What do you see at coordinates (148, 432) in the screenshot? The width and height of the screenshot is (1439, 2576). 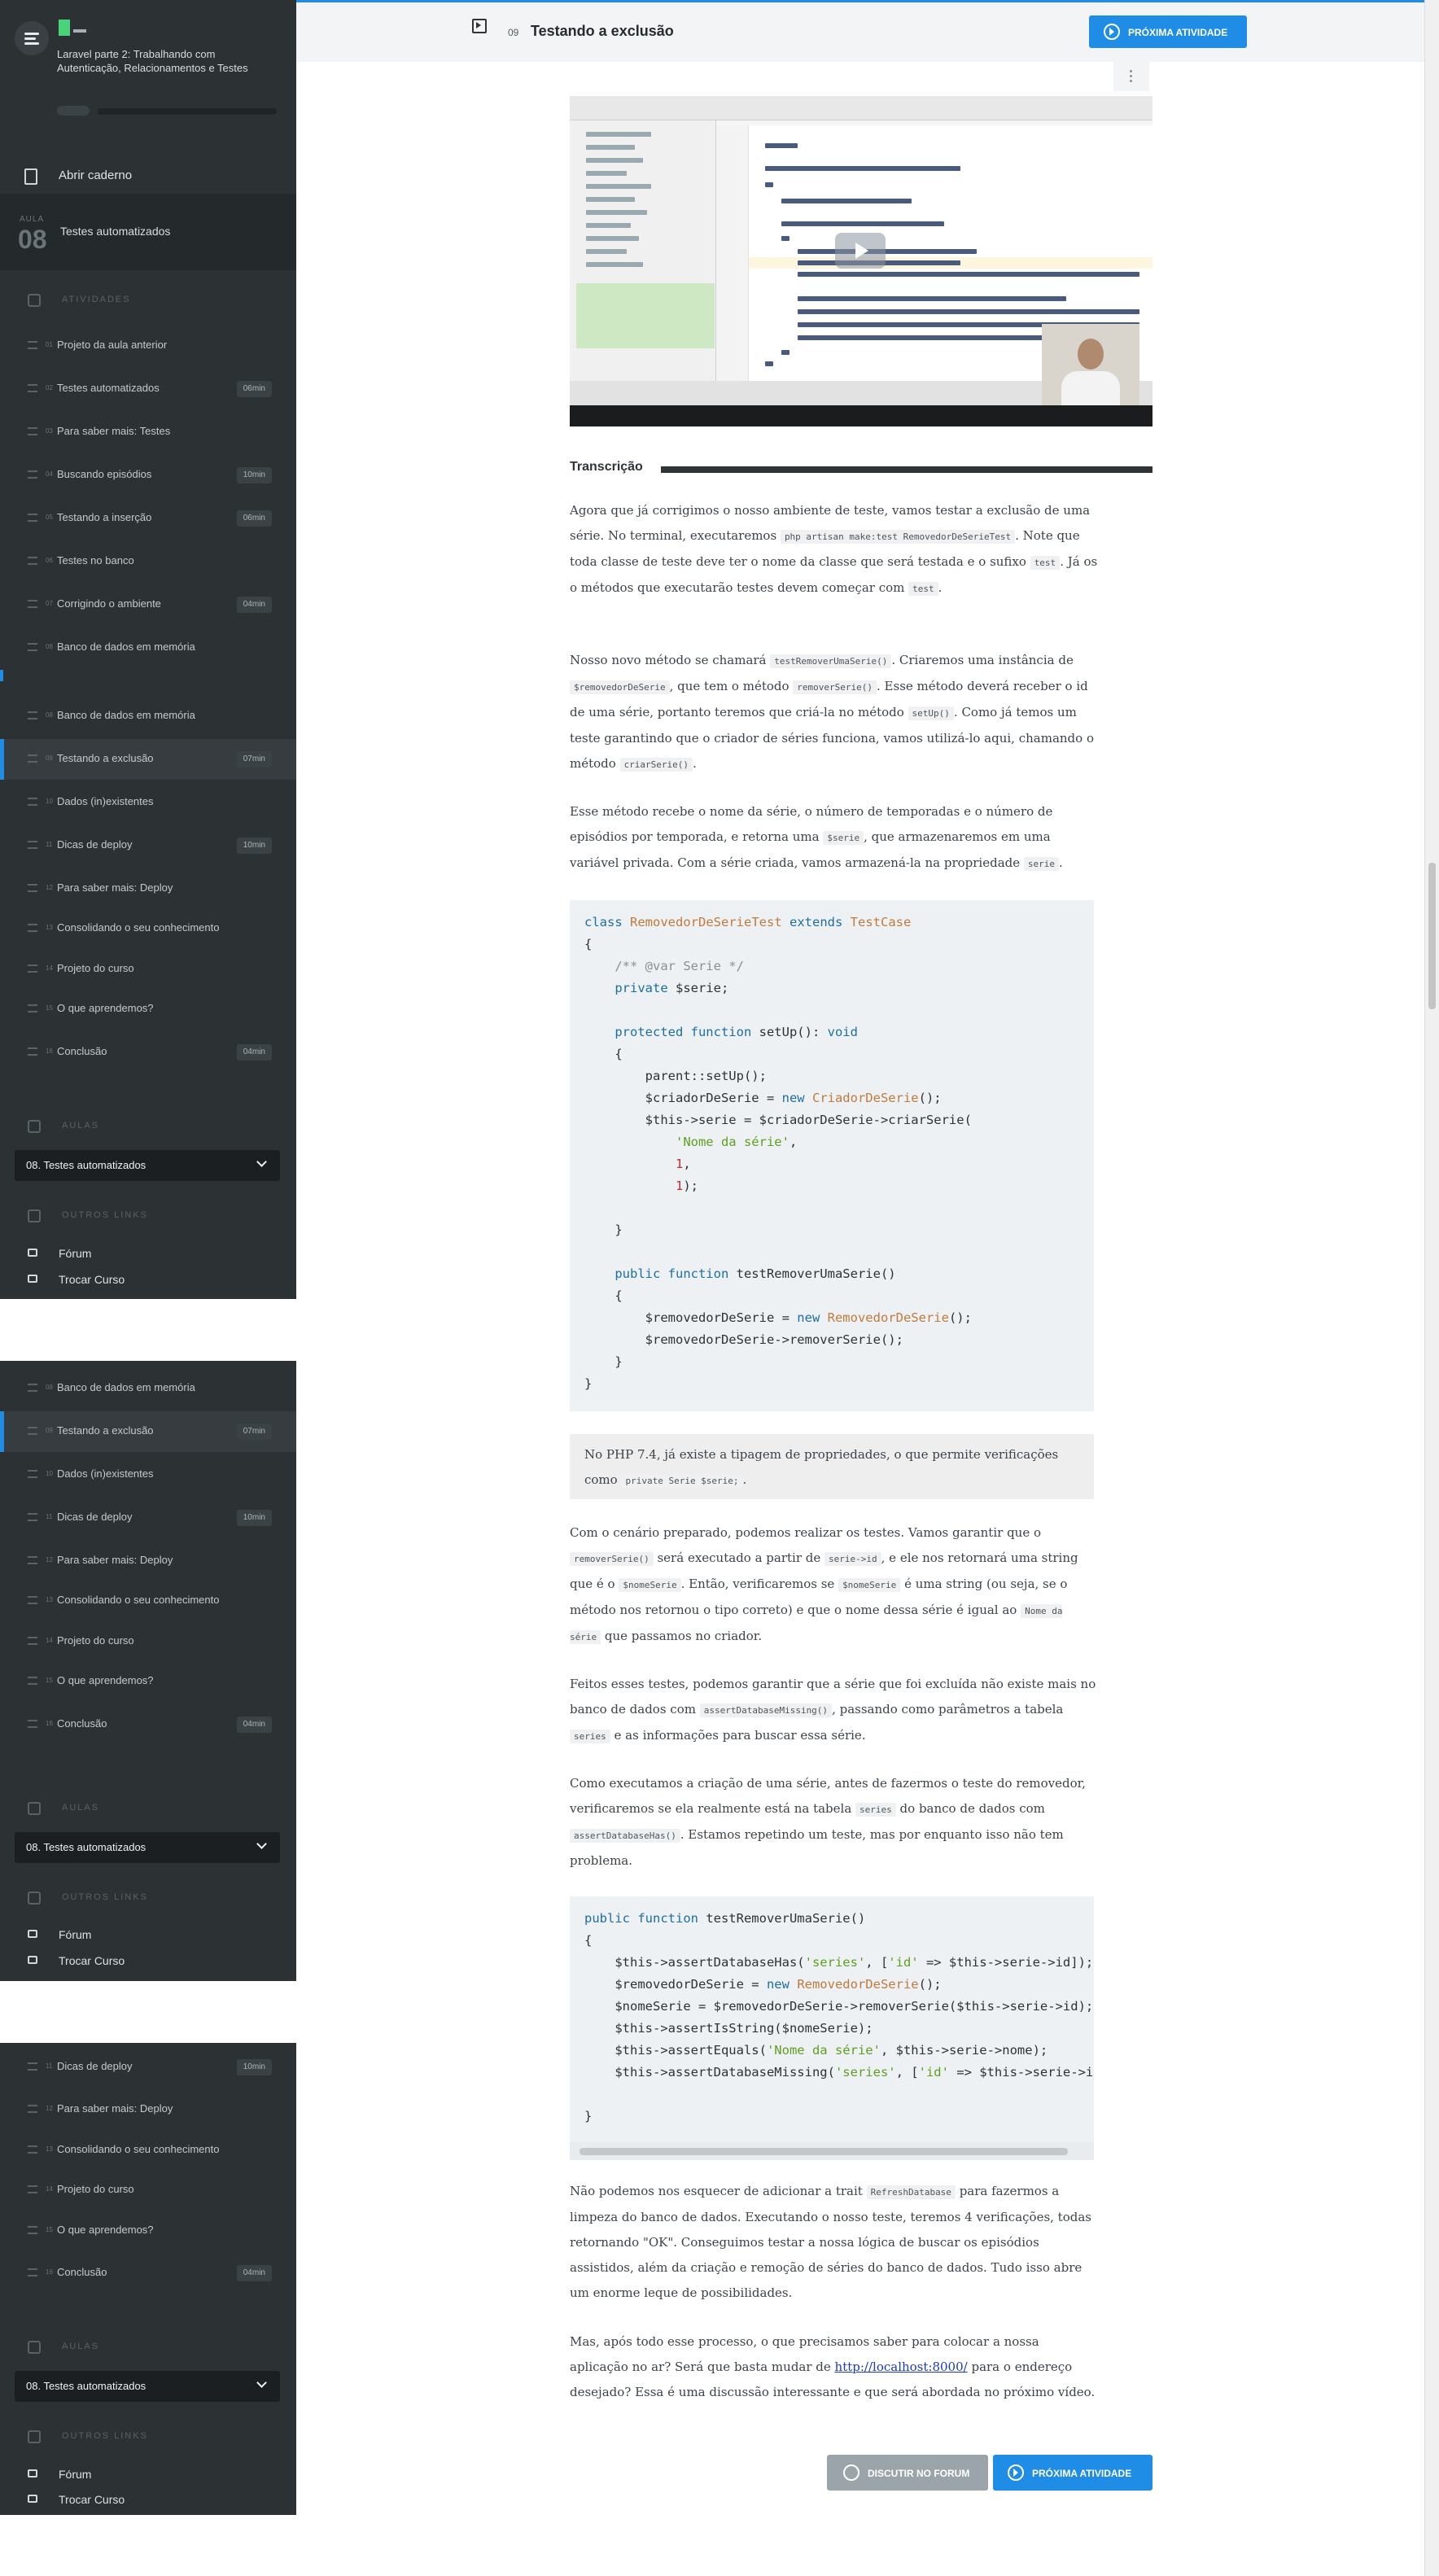 I see `activity-item: 03 Para saber mais: Testes` at bounding box center [148, 432].